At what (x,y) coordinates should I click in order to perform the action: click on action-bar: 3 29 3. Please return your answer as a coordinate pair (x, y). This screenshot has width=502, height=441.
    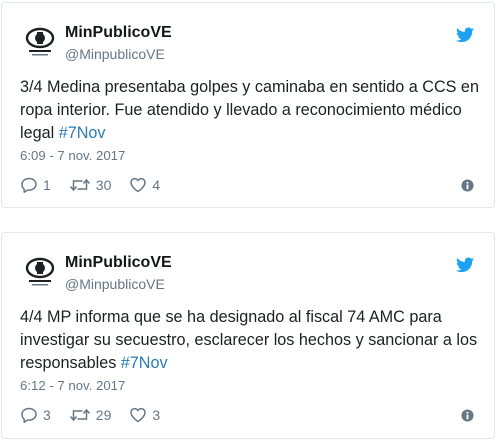
    Looking at the image, I should click on (99, 415).